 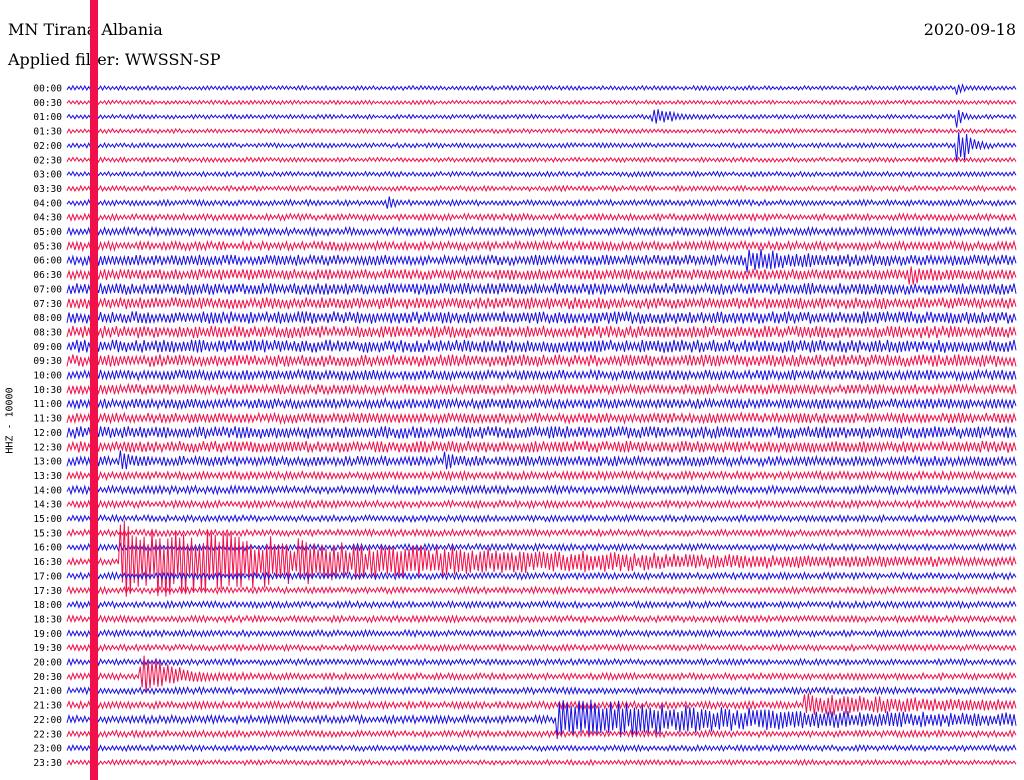 I want to click on y-tick-label: 04:00, so click(x=47, y=203).